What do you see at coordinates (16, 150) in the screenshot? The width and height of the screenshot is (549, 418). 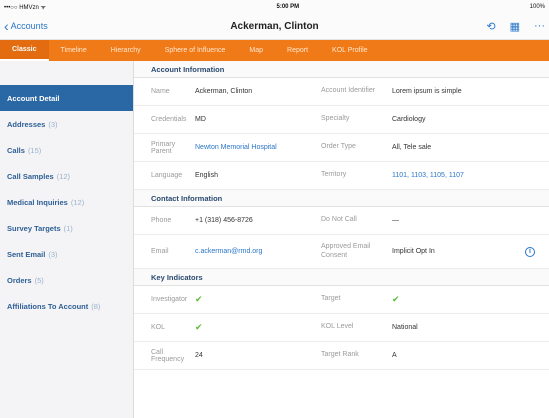 I see `sidebar-item-label: Calls` at bounding box center [16, 150].